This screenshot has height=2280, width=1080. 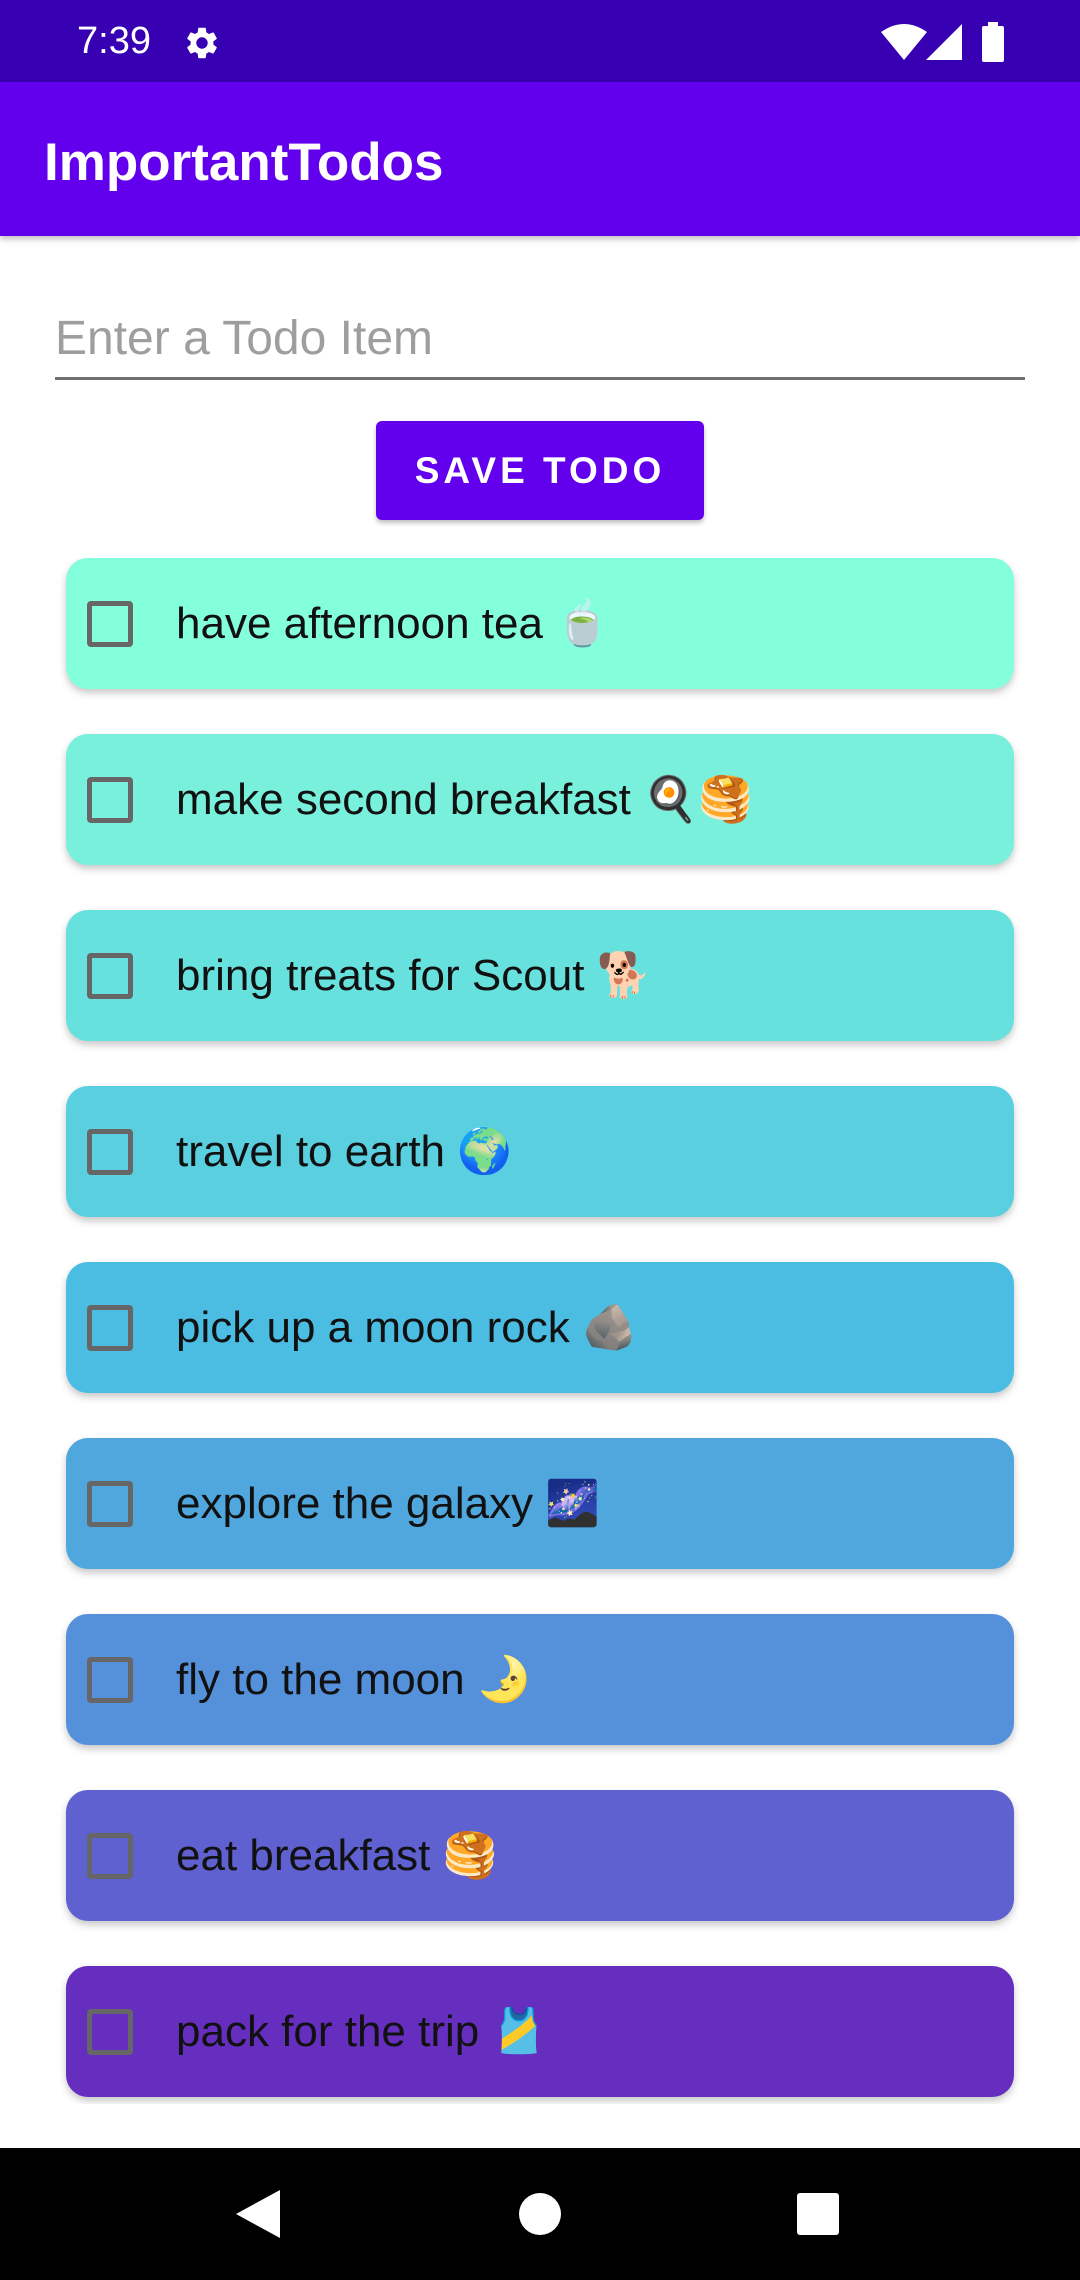 I want to click on todo-item: make second breakfast 🍳🥞, so click(x=540, y=799).